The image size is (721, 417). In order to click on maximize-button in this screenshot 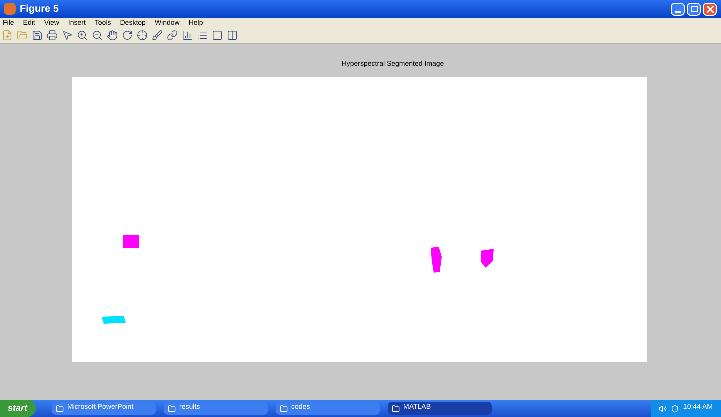, I will do `click(694, 9)`.